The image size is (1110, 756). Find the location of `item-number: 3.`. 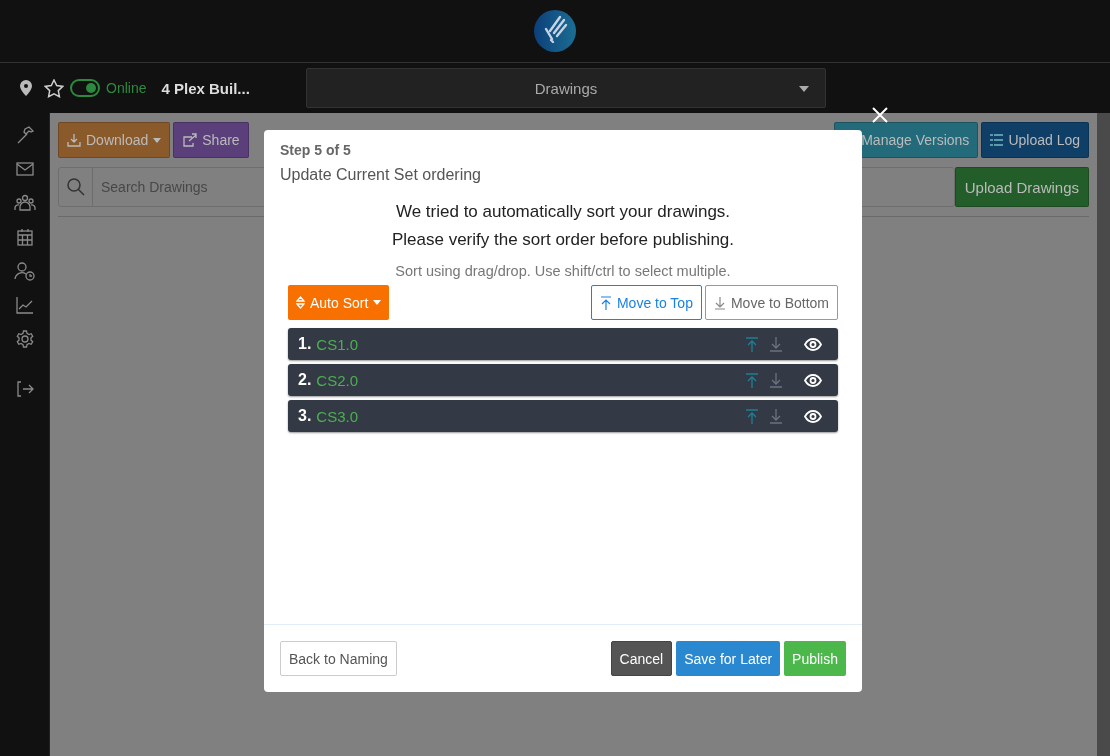

item-number: 3. is located at coordinates (305, 416).